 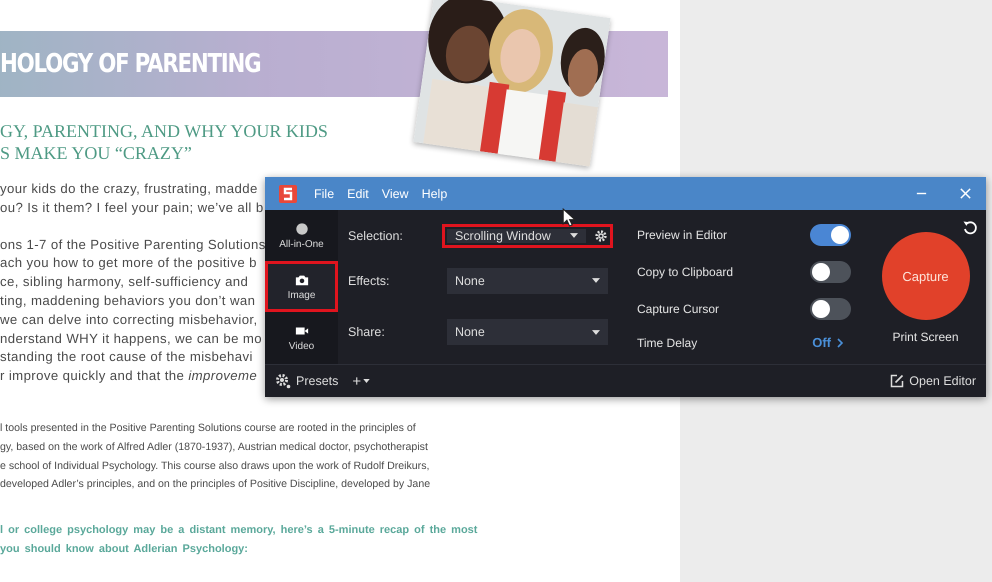 I want to click on time-delay-link: Off, so click(x=827, y=342).